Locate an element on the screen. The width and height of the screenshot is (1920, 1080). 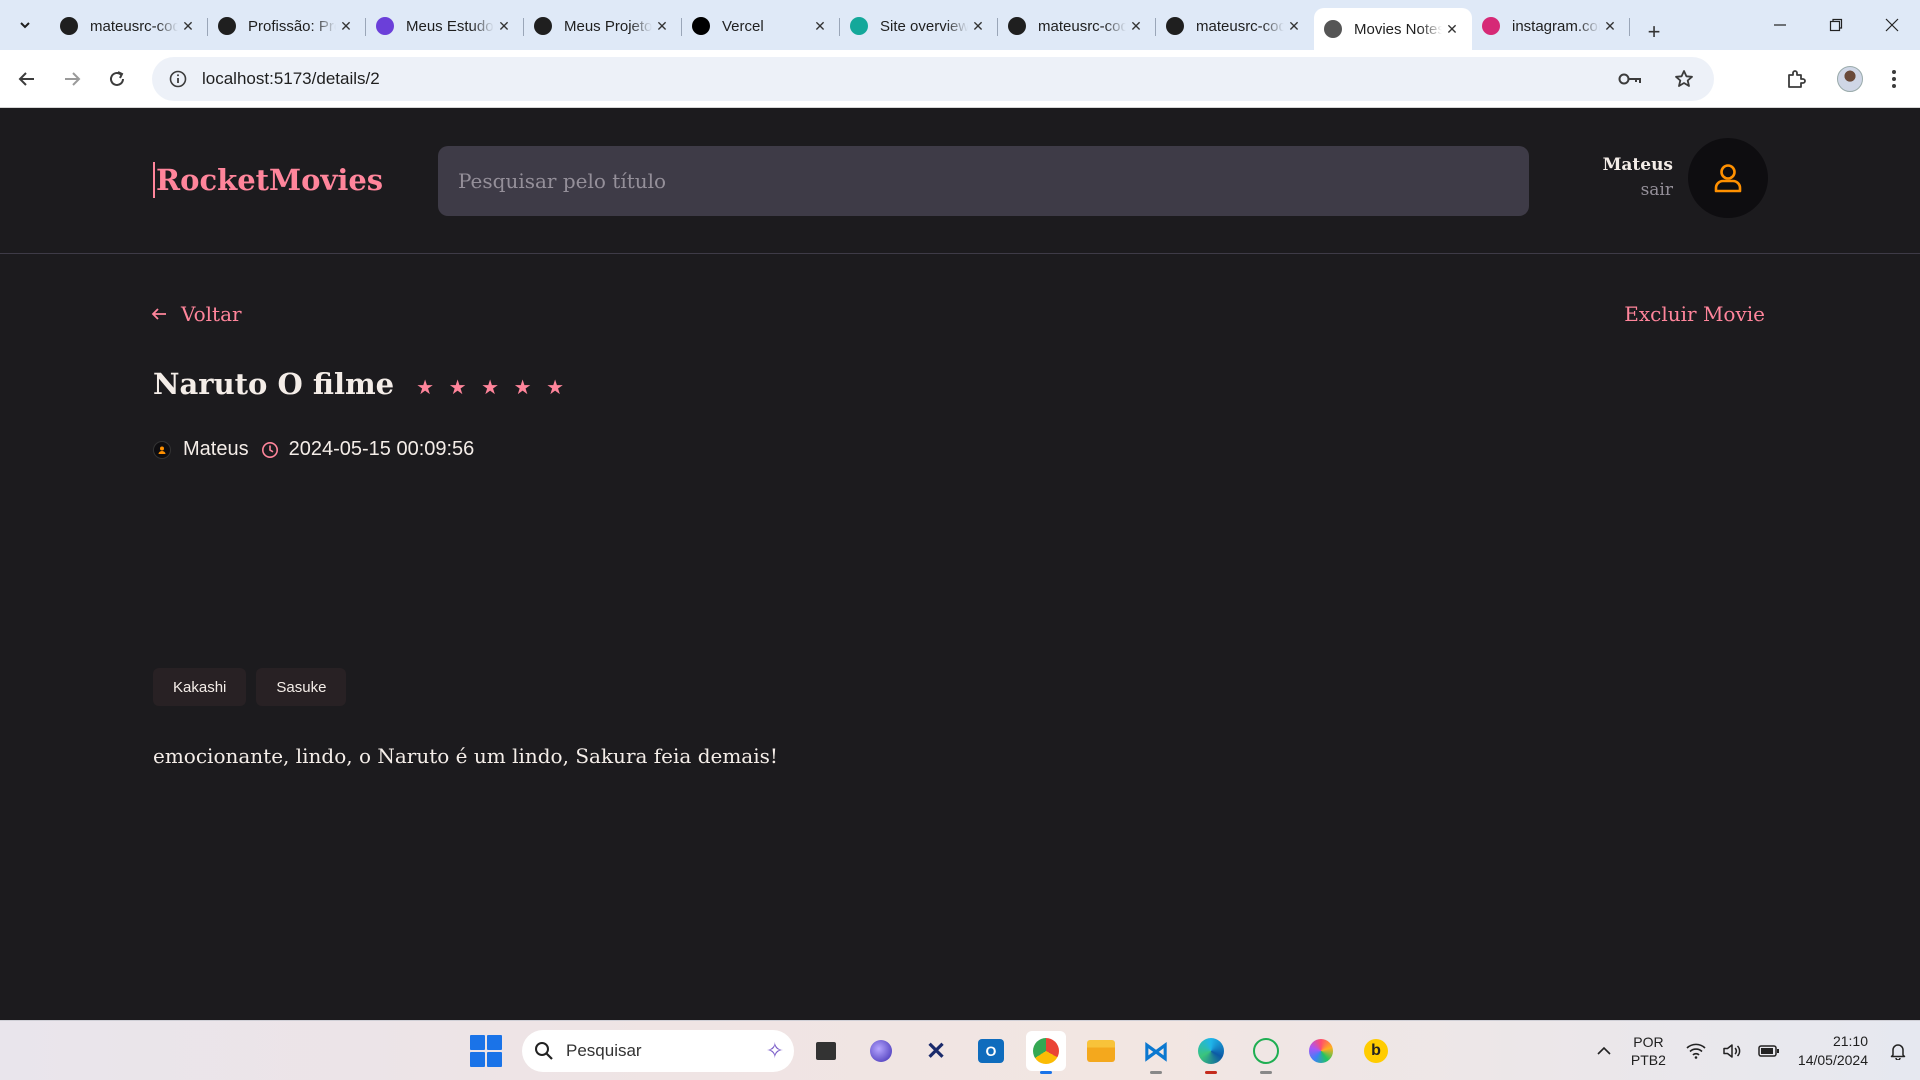
capcut-button: ✕ is located at coordinates (936, 1051).